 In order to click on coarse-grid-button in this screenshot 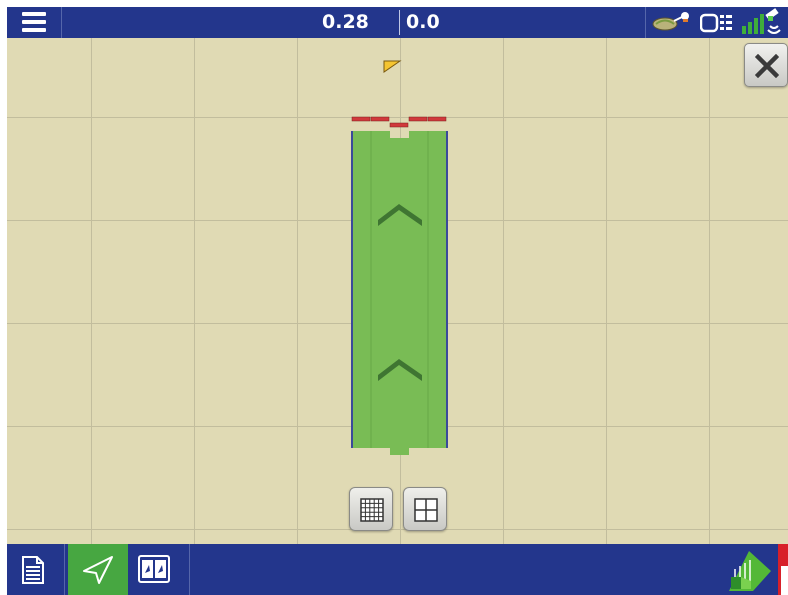, I will do `click(425, 509)`.